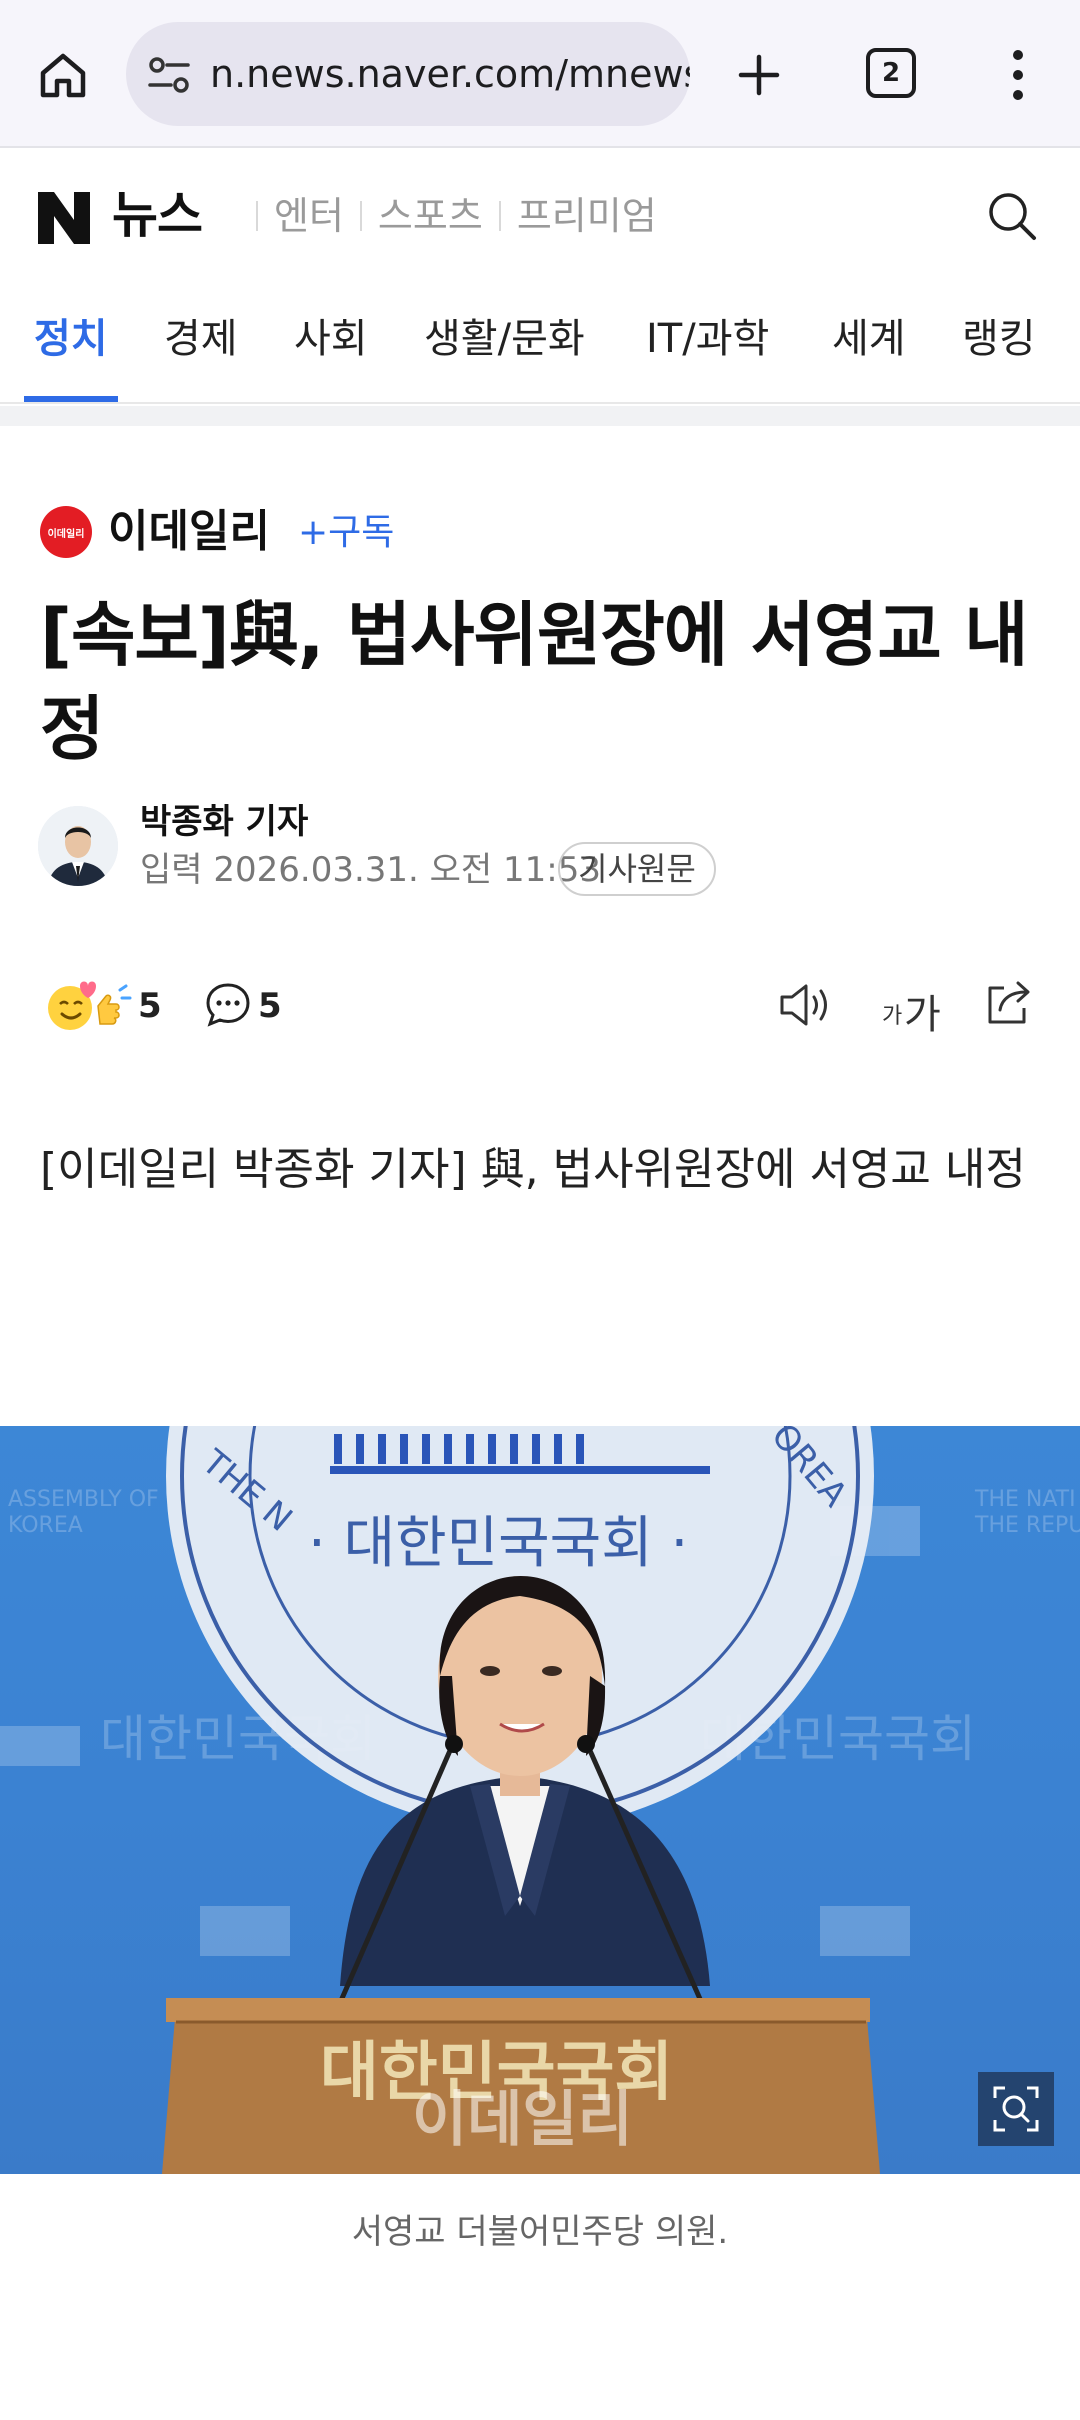 Image resolution: width=1080 pixels, height=2420 pixels. I want to click on tab-economy: 경제, so click(201, 339).